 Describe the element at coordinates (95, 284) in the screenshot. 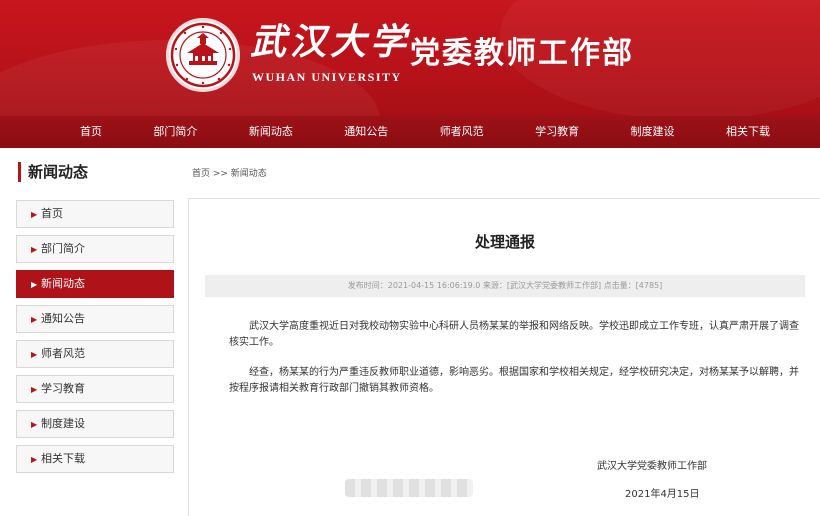

I see `sidebar-item-news: ▶ 新闻动态` at that location.